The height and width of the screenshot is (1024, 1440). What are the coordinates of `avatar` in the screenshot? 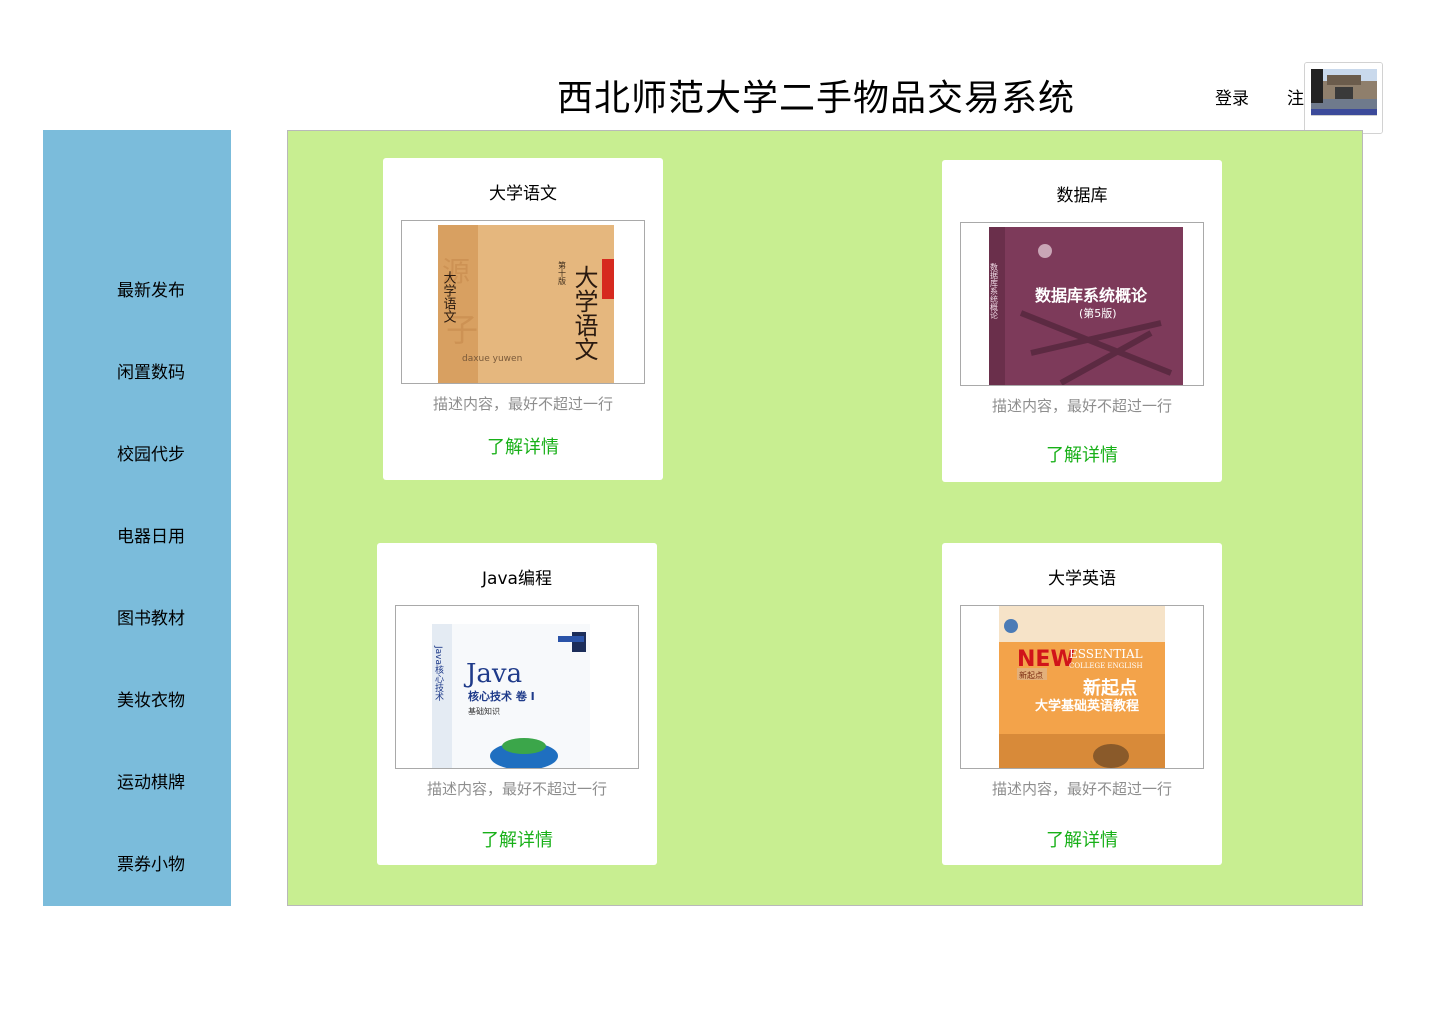 It's located at (1343, 98).